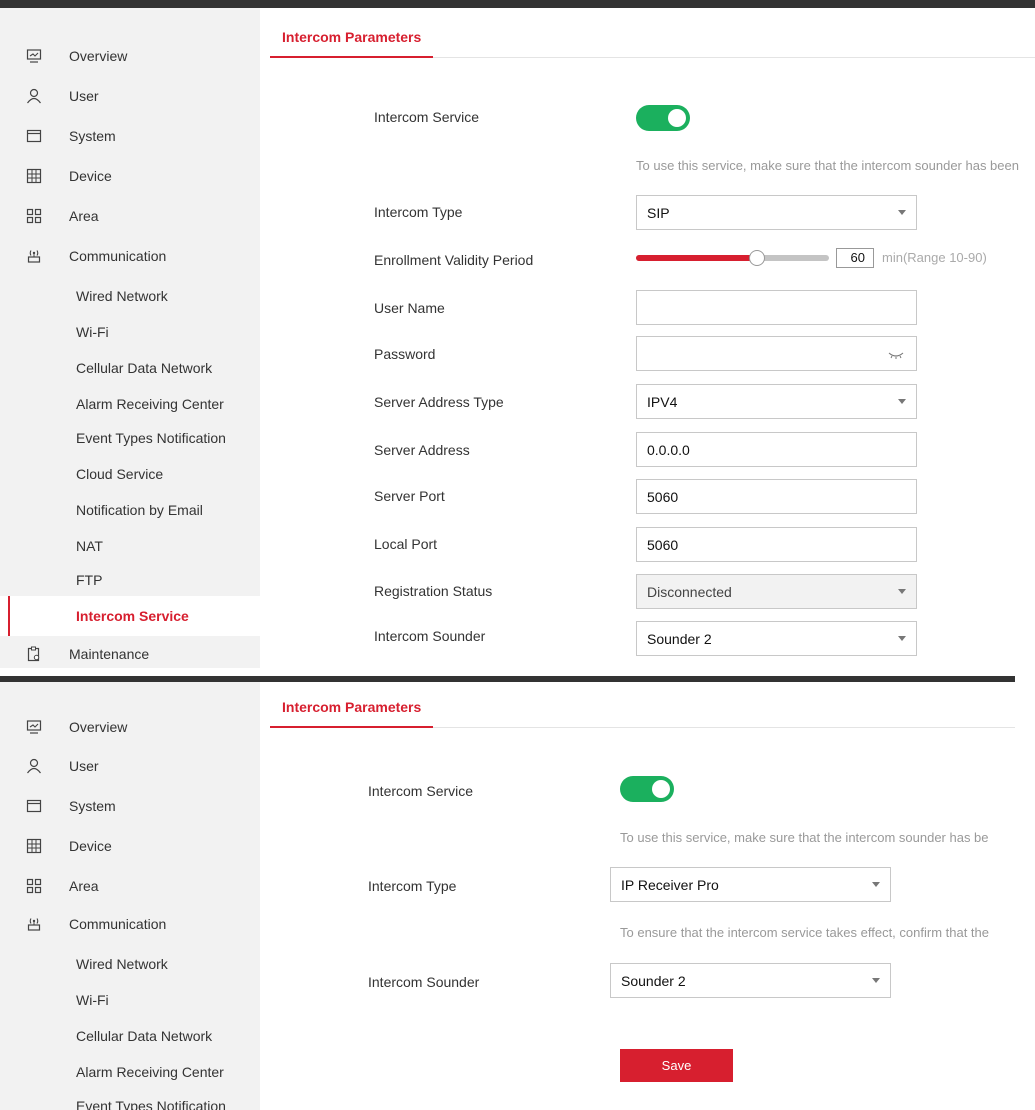 This screenshot has height=1110, width=1035. Describe the element at coordinates (750, 884) in the screenshot. I see `intercom-type-select: IP Receiver Pro` at that location.